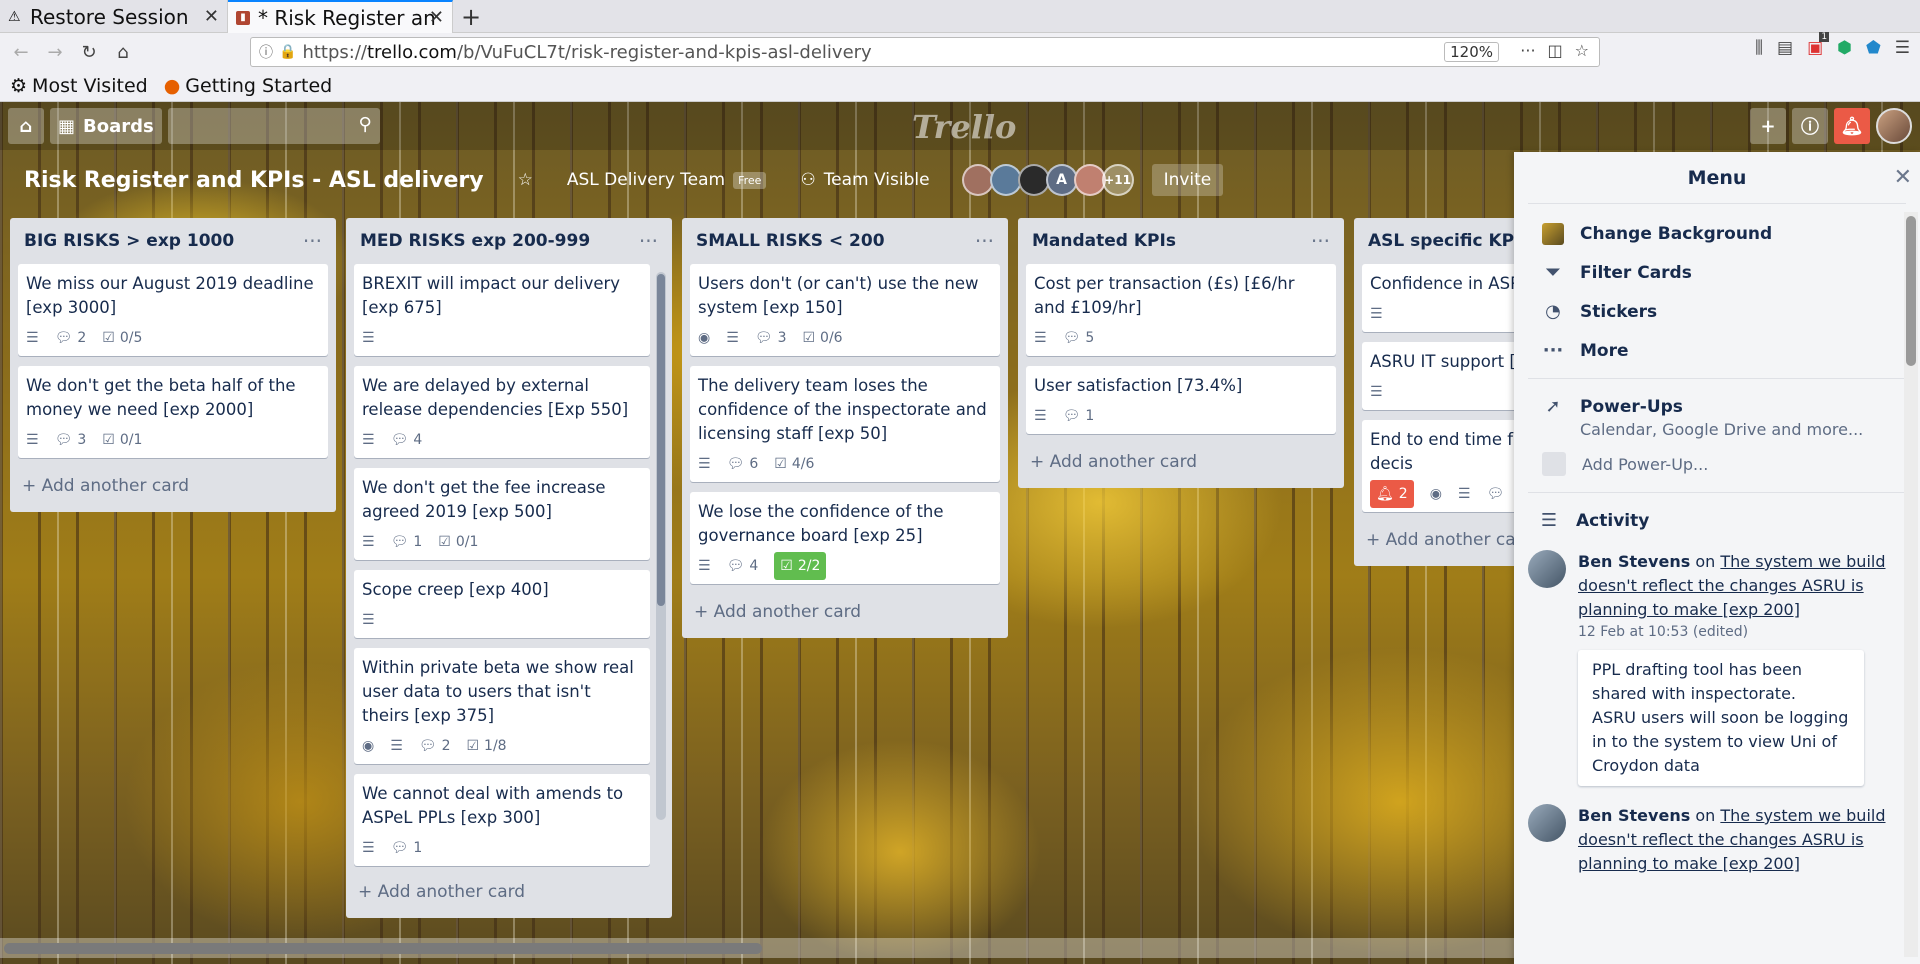 The width and height of the screenshot is (1920, 964). Describe the element at coordinates (864, 180) in the screenshot. I see `visibility-button: ⚇ Team Visible` at that location.